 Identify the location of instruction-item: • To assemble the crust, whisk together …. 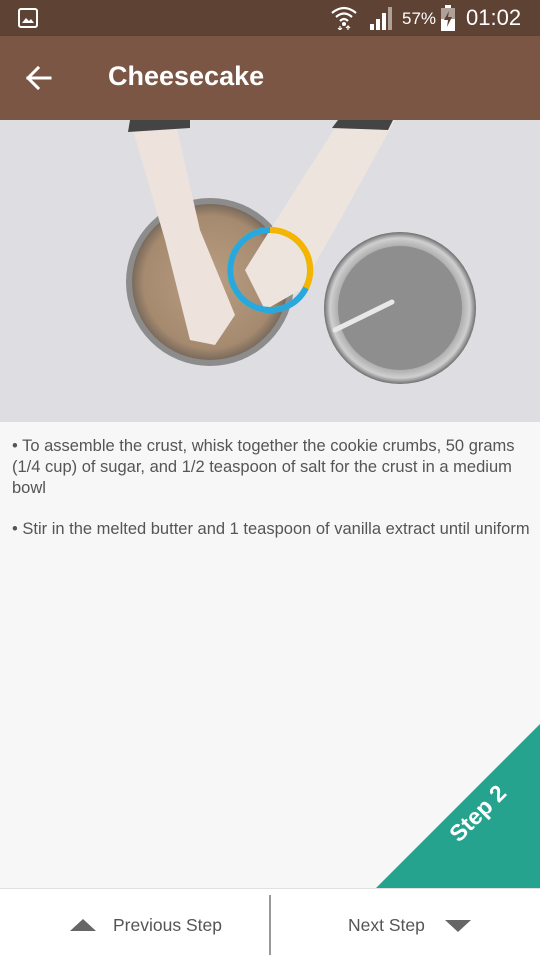
(263, 467).